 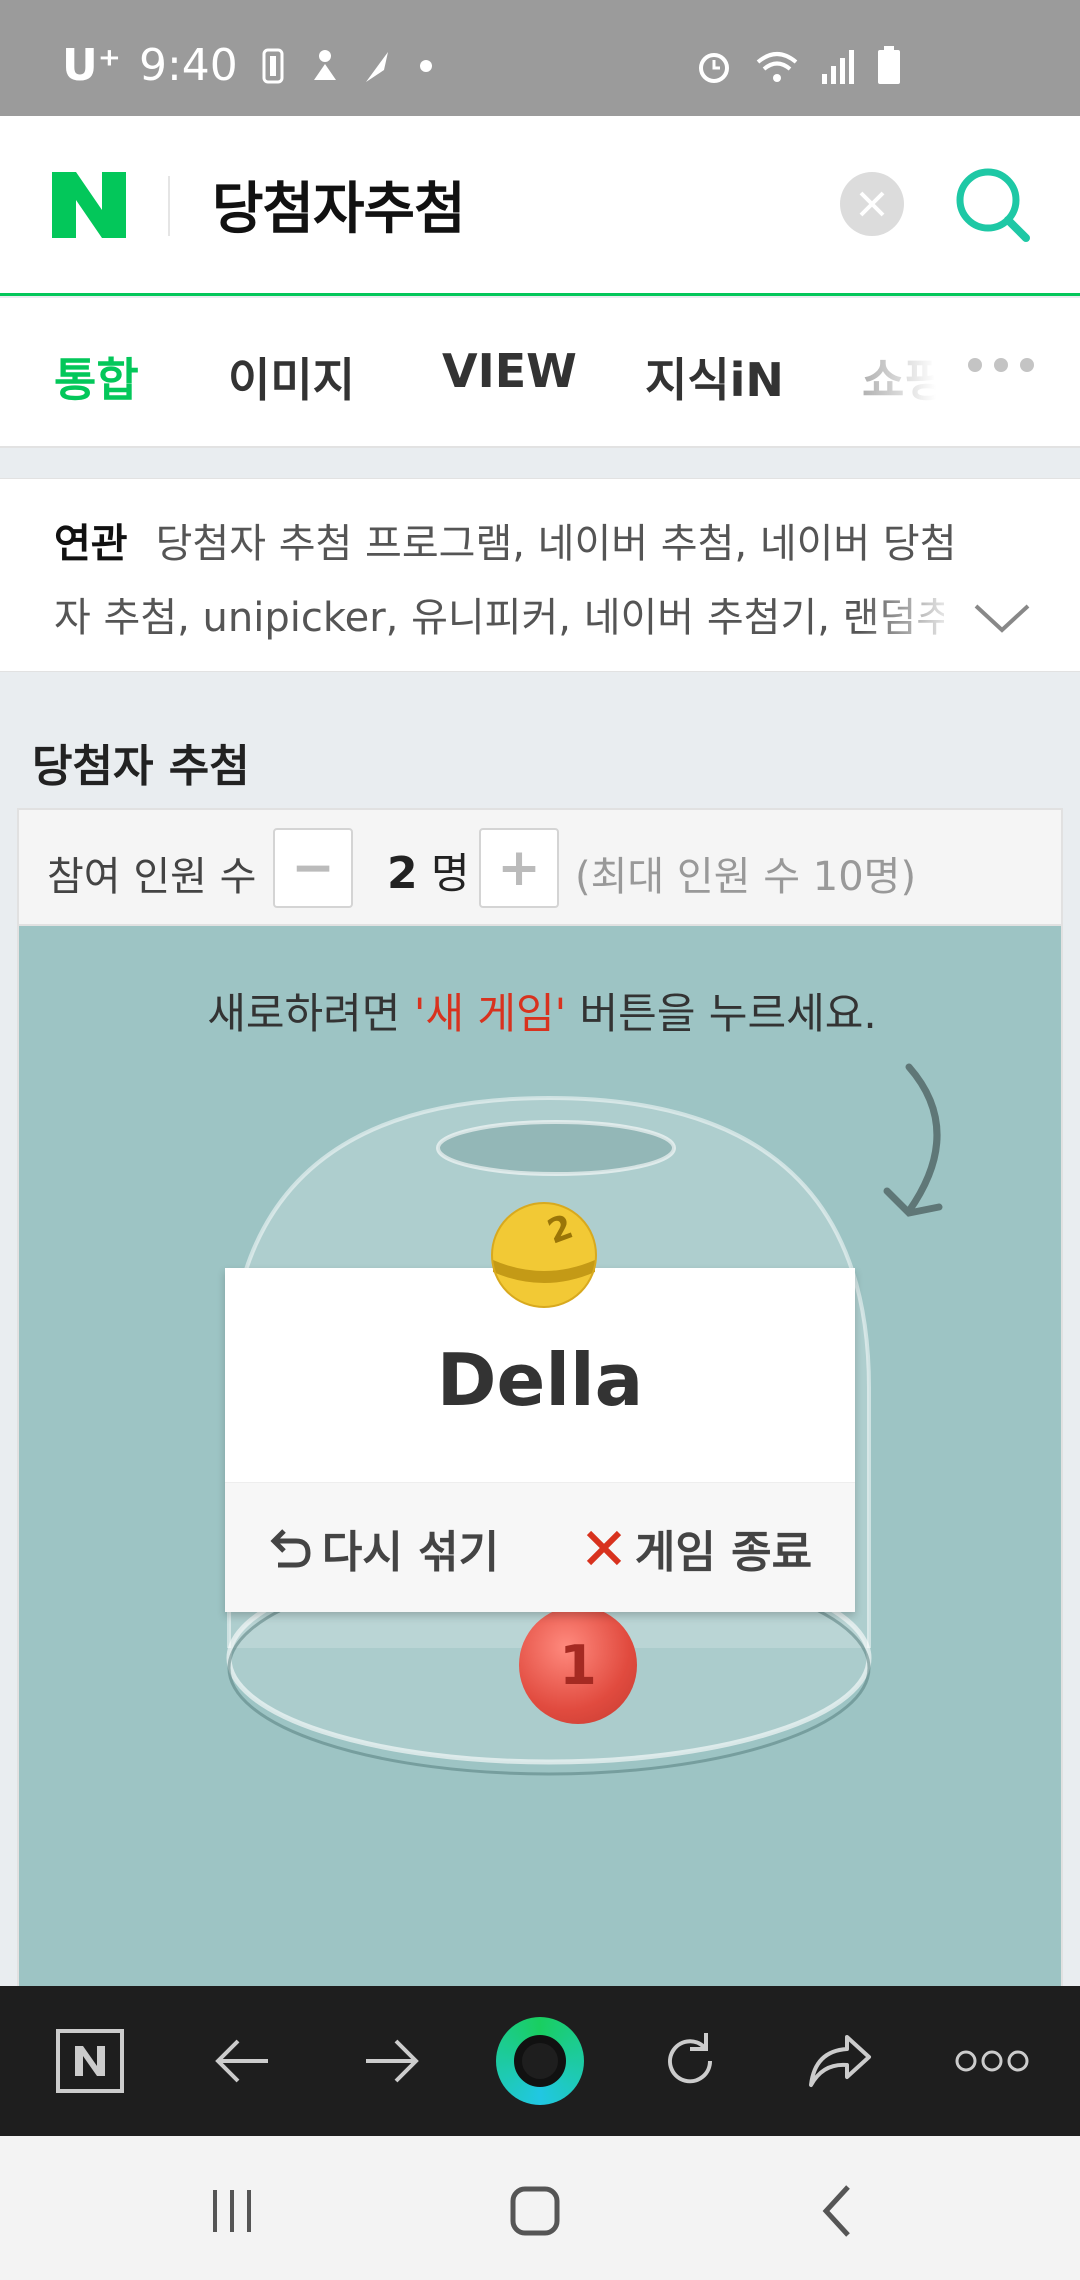 What do you see at coordinates (402, 873) in the screenshot?
I see `count-value: 2` at bounding box center [402, 873].